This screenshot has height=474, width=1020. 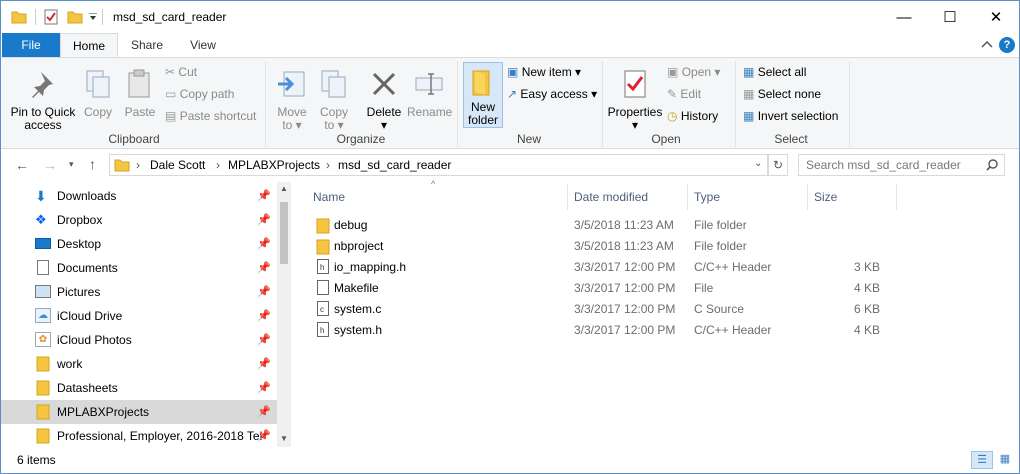 What do you see at coordinates (544, 72) in the screenshot?
I see `new-item-button: ▣ New item ▾` at bounding box center [544, 72].